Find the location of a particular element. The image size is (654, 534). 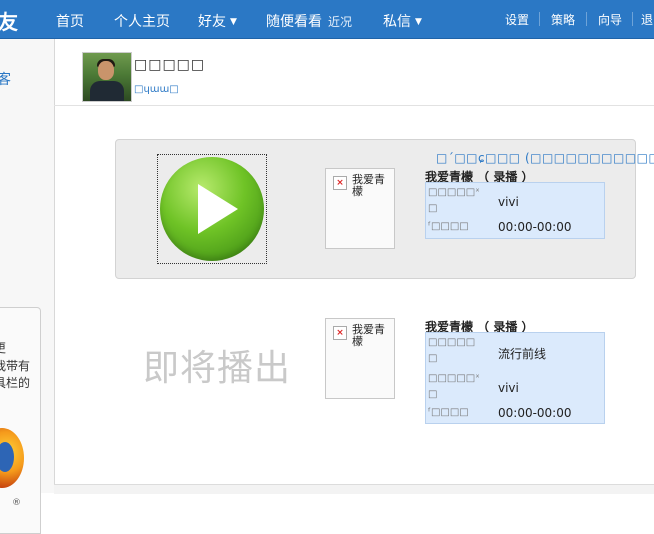

site-logo: 友 is located at coordinates (9, 20).